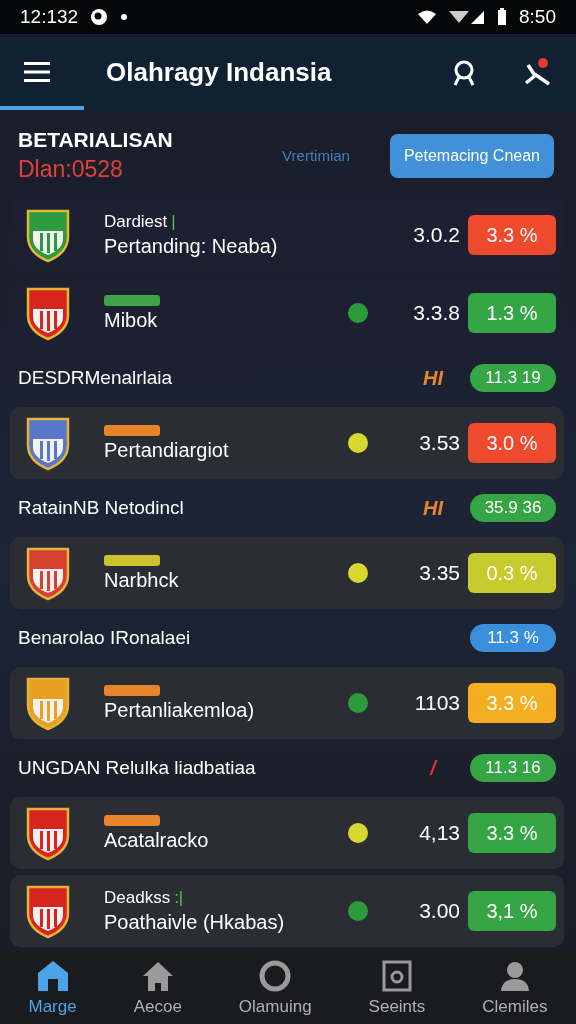 The width and height of the screenshot is (576, 1024). I want to click on percent-pill: 11.3 %, so click(513, 638).